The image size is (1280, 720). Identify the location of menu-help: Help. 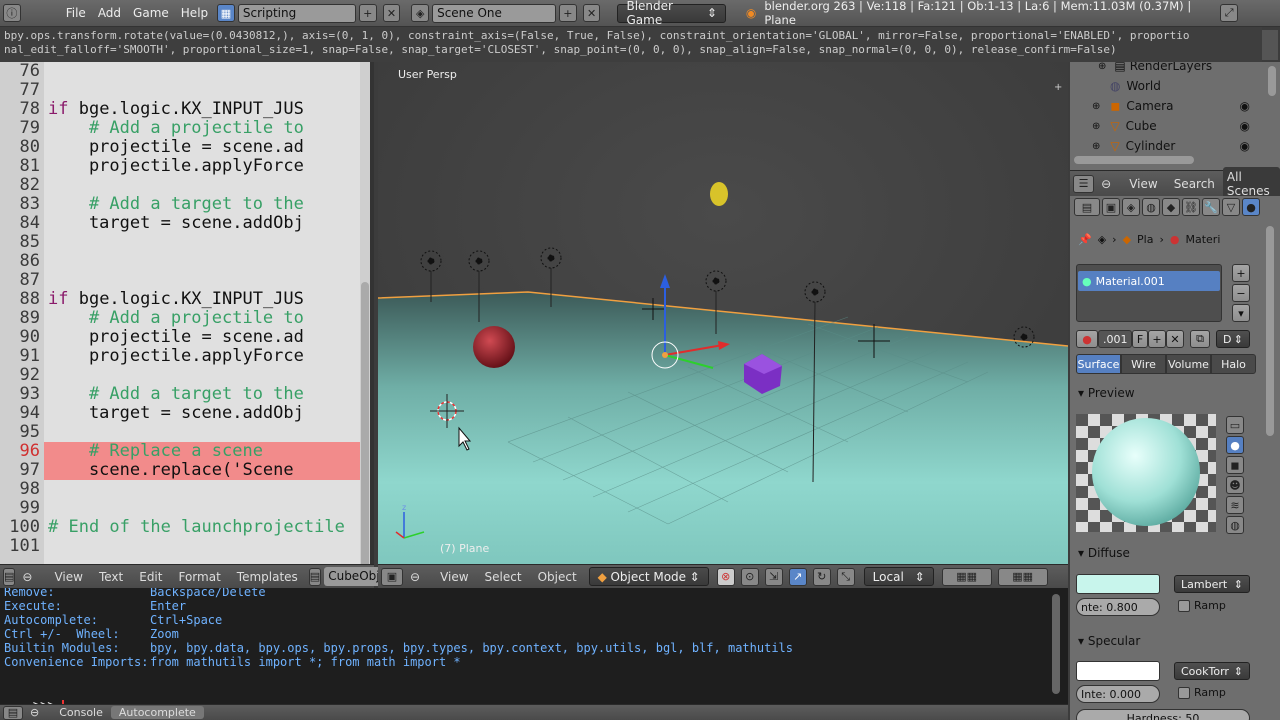
(194, 13).